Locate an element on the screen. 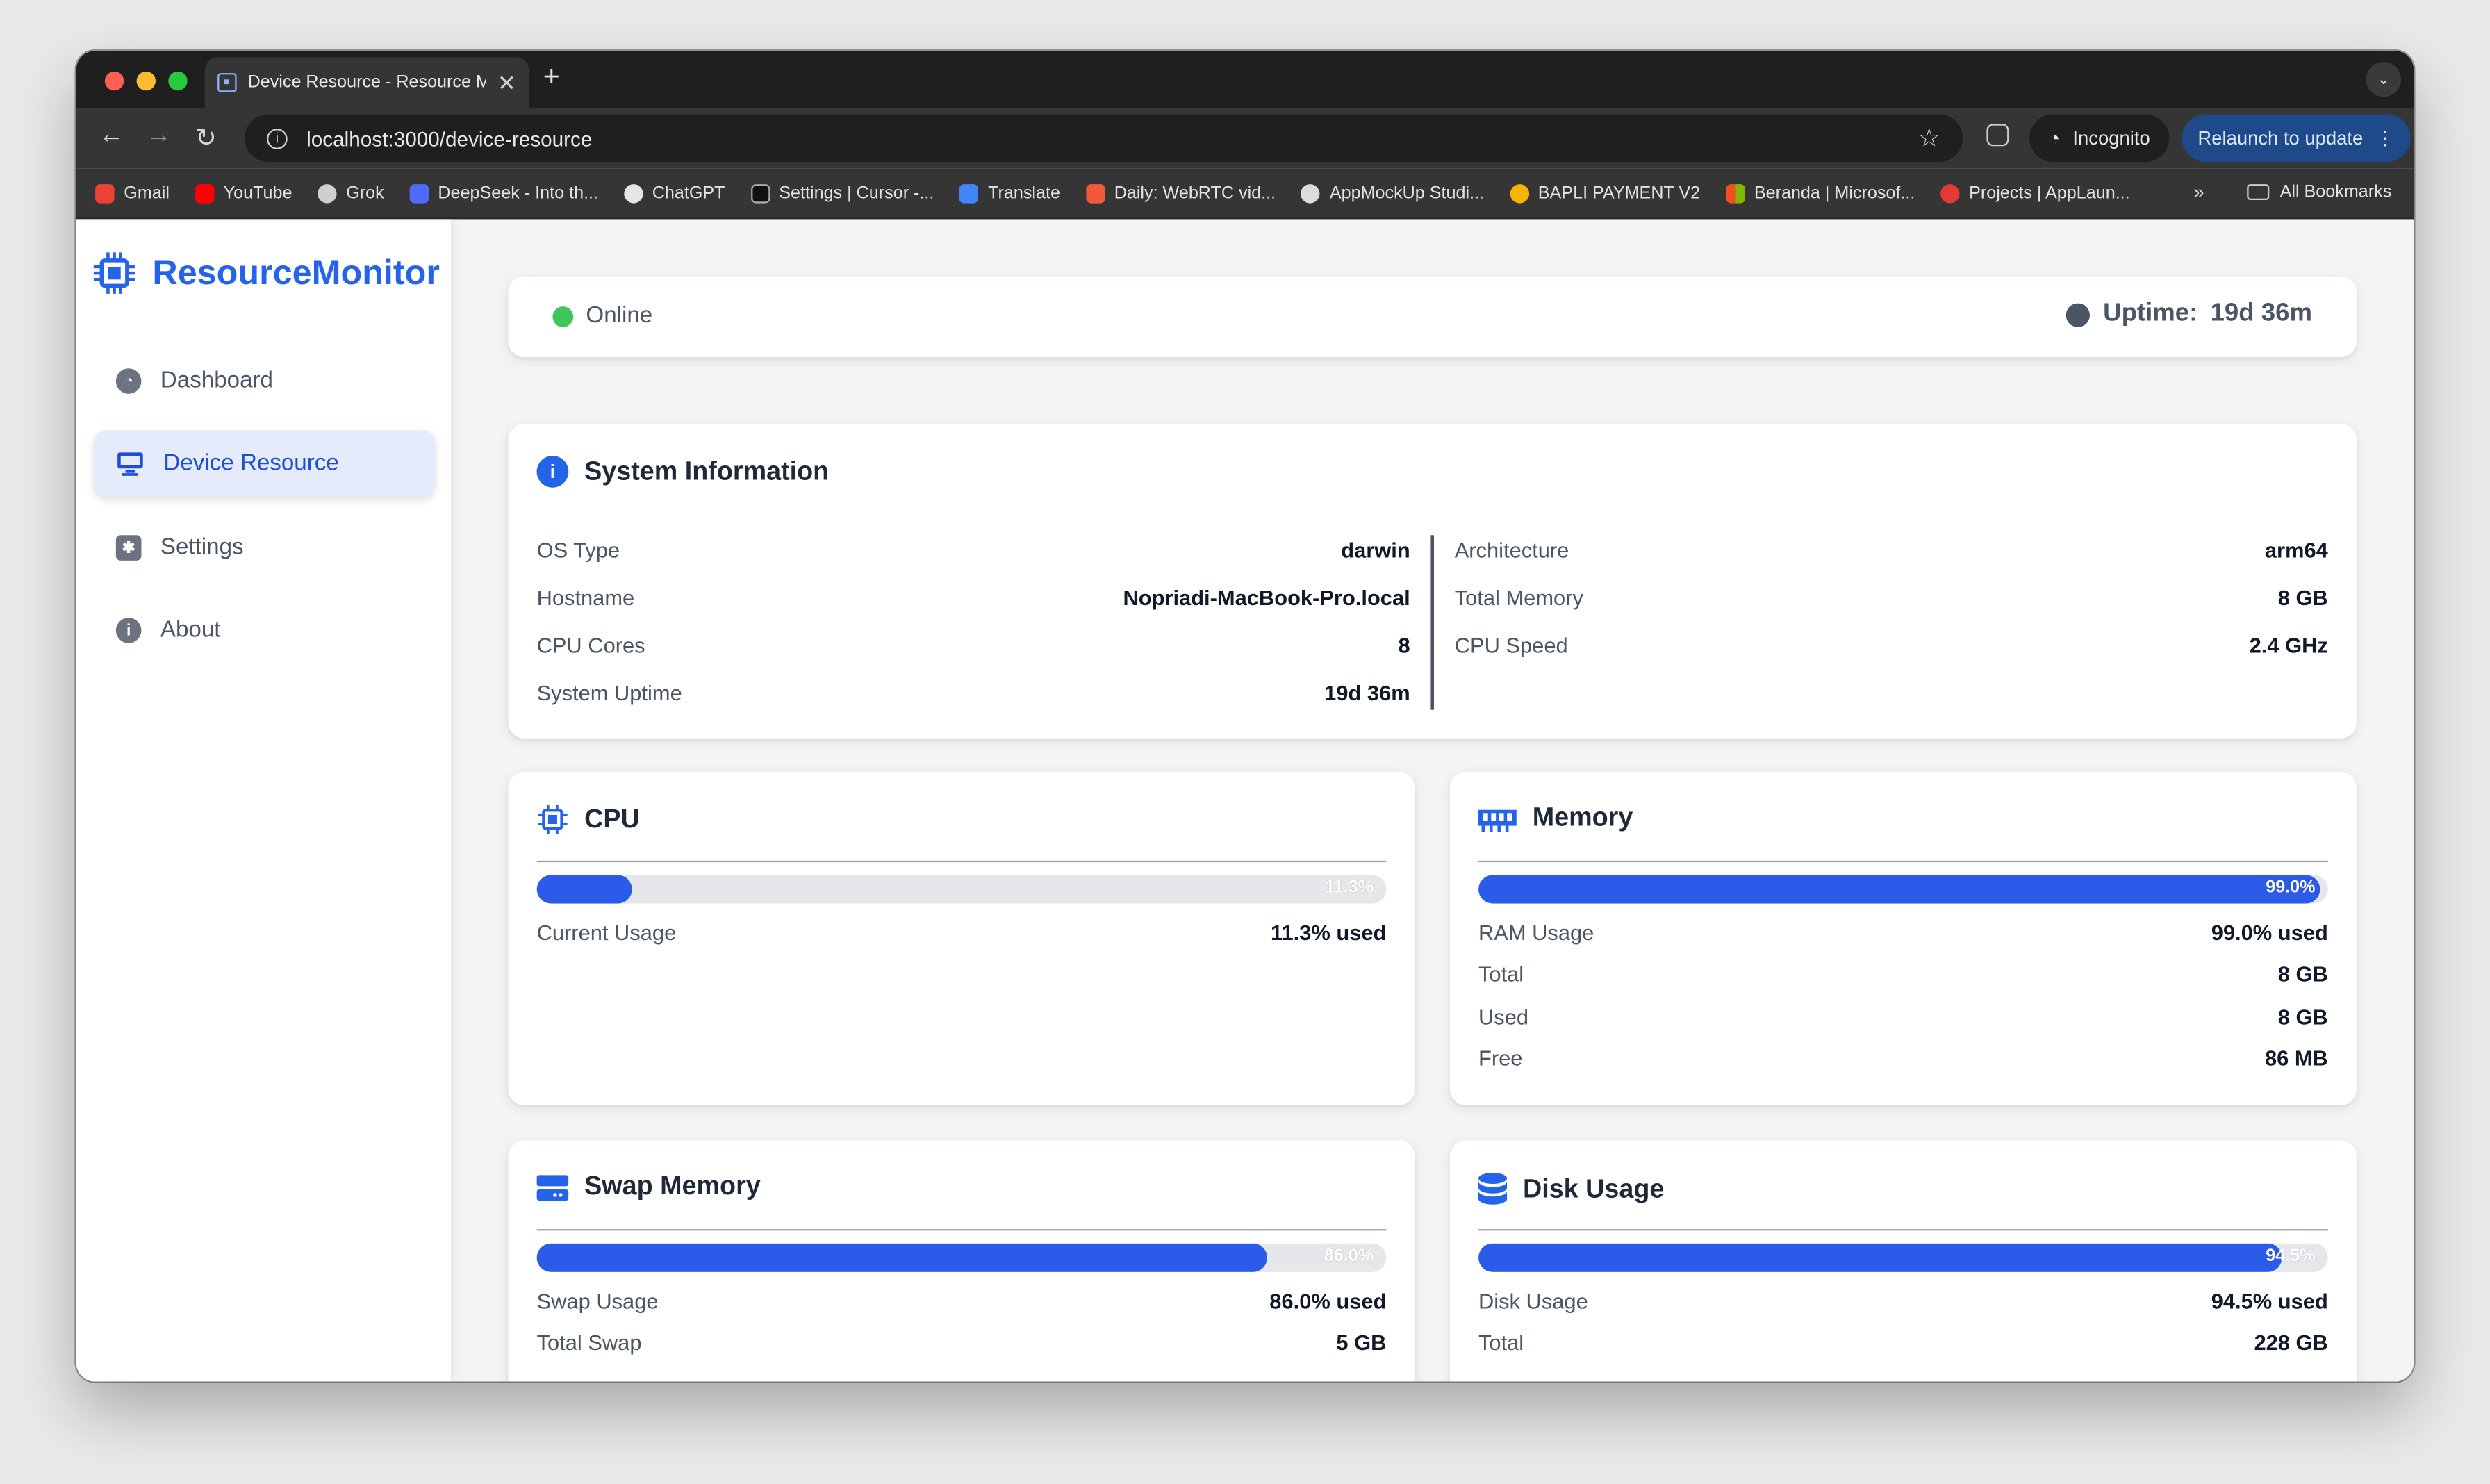 Image resolution: width=2490 pixels, height=1484 pixels. card-header: Memory is located at coordinates (1556, 819).